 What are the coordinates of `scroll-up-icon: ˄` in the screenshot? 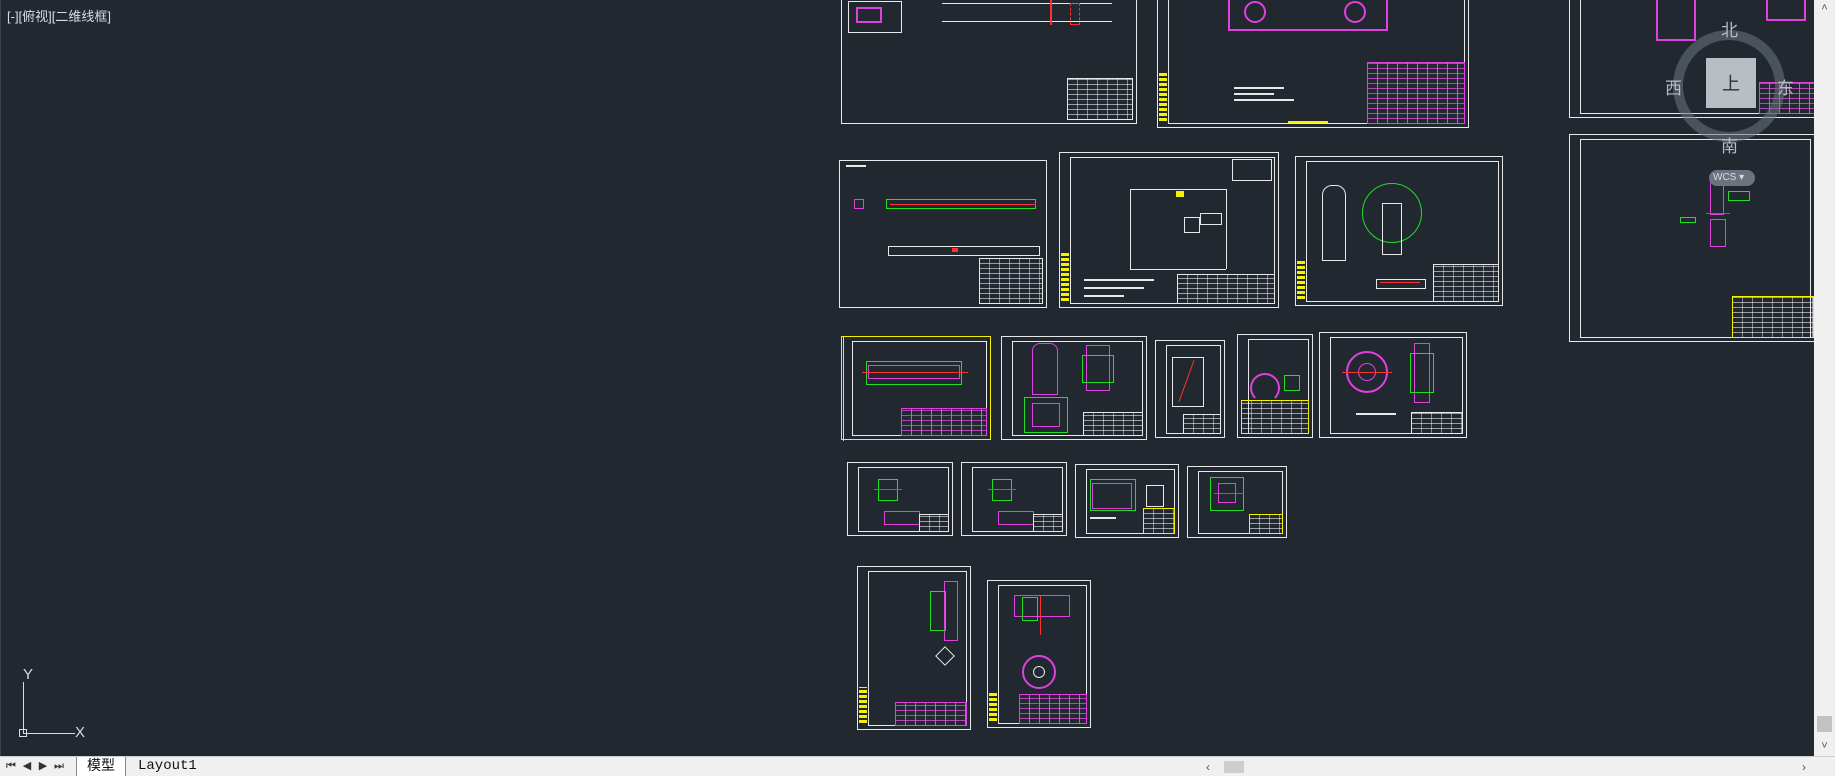 It's located at (1824, 8).